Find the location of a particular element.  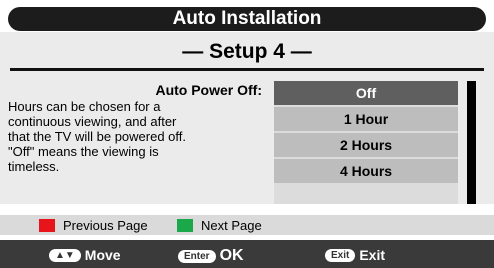

next-page-hint: Next Page is located at coordinates (219, 225).